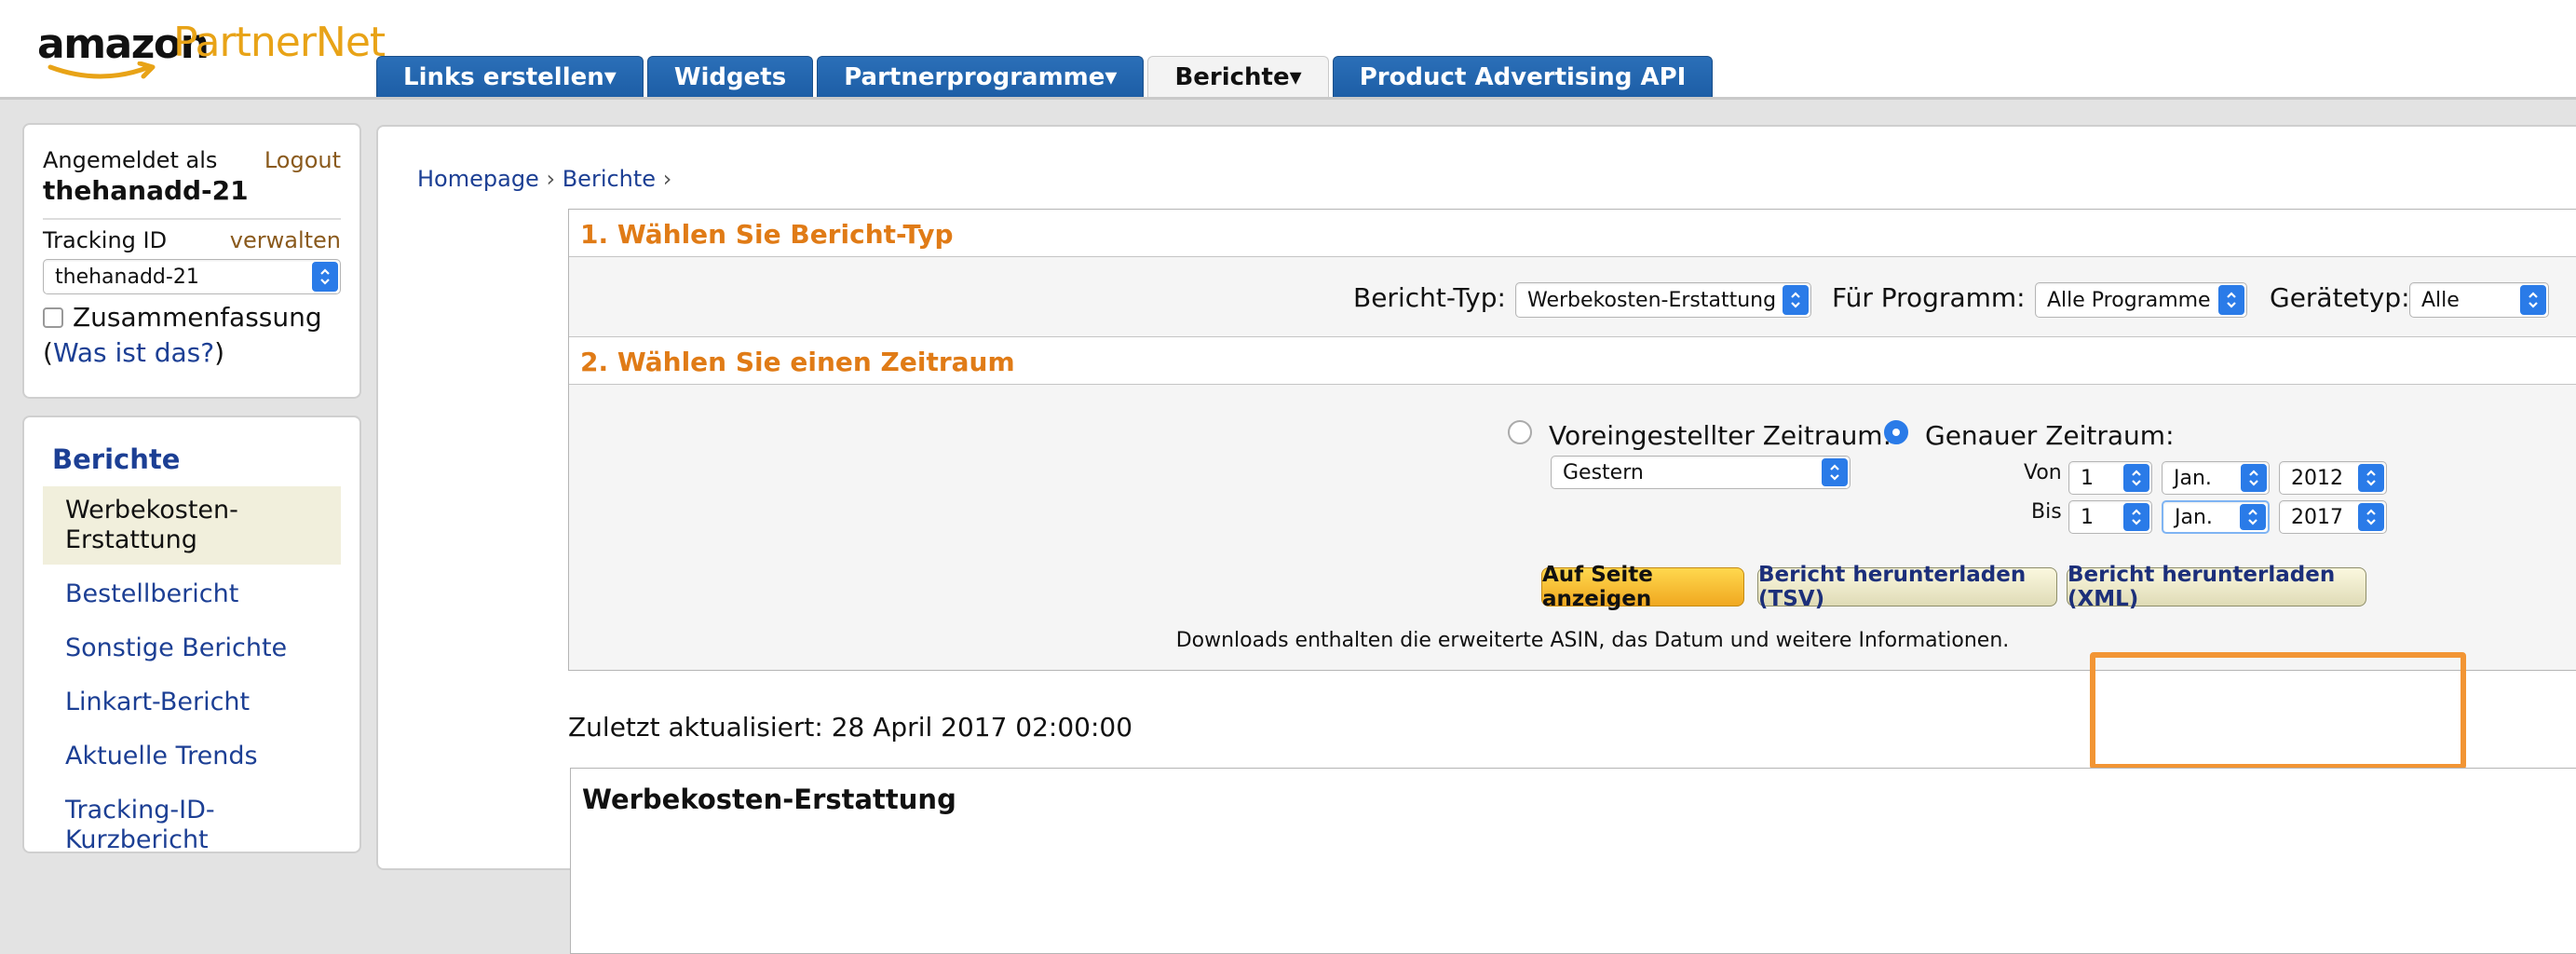 This screenshot has height=954, width=2576. I want to click on tracking-id-label: Tracking ID, so click(105, 240).